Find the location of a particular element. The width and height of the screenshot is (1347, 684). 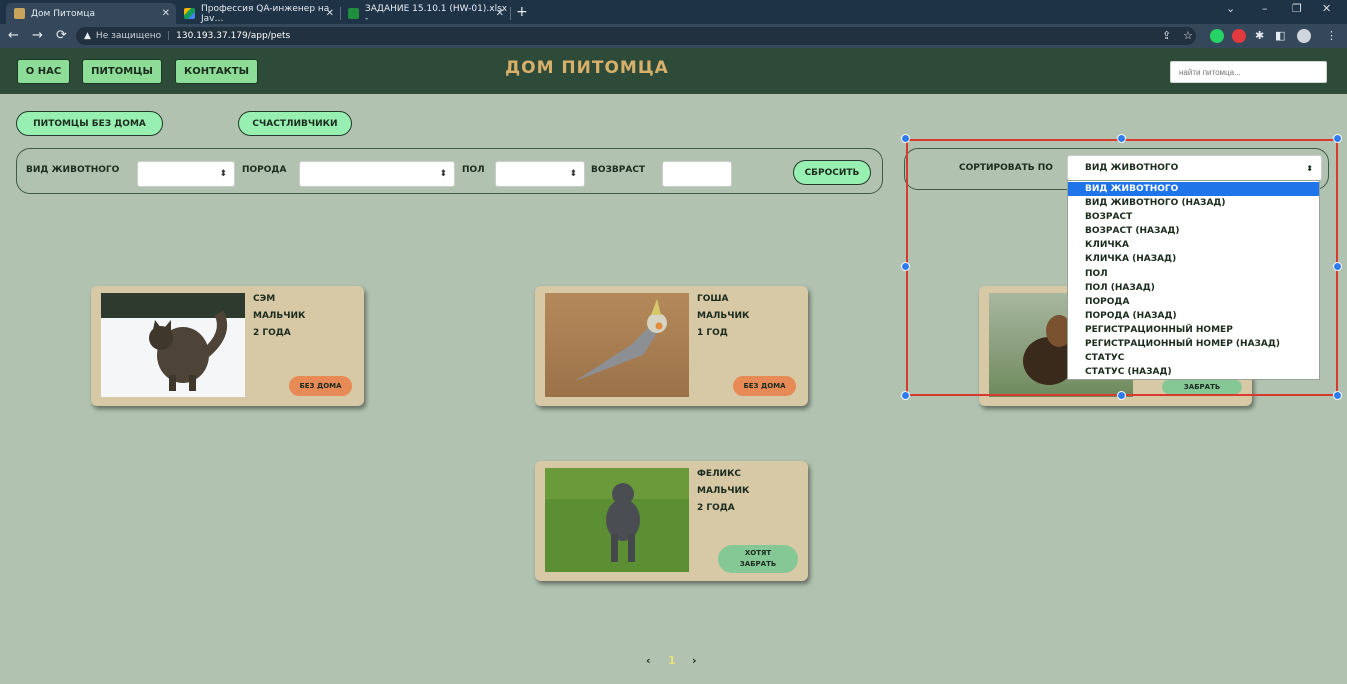

profile-avatar is located at coordinates (1304, 36).